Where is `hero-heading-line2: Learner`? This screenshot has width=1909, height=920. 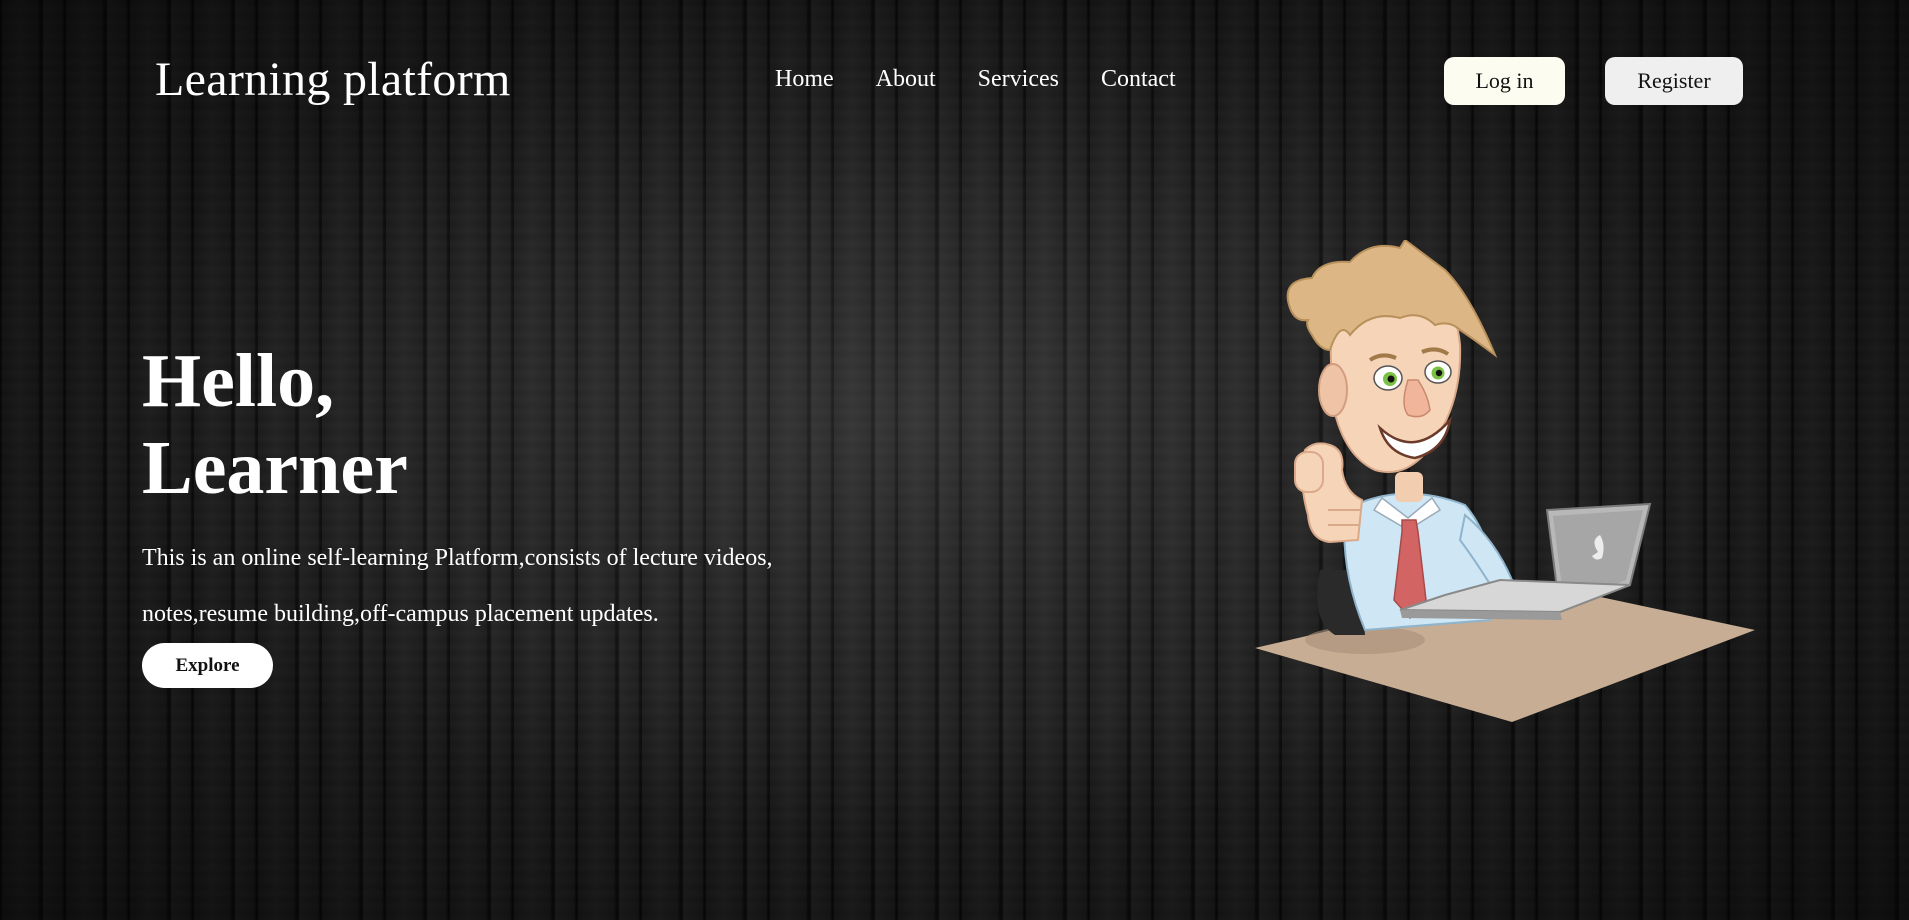 hero-heading-line2: Learner is located at coordinates (275, 468).